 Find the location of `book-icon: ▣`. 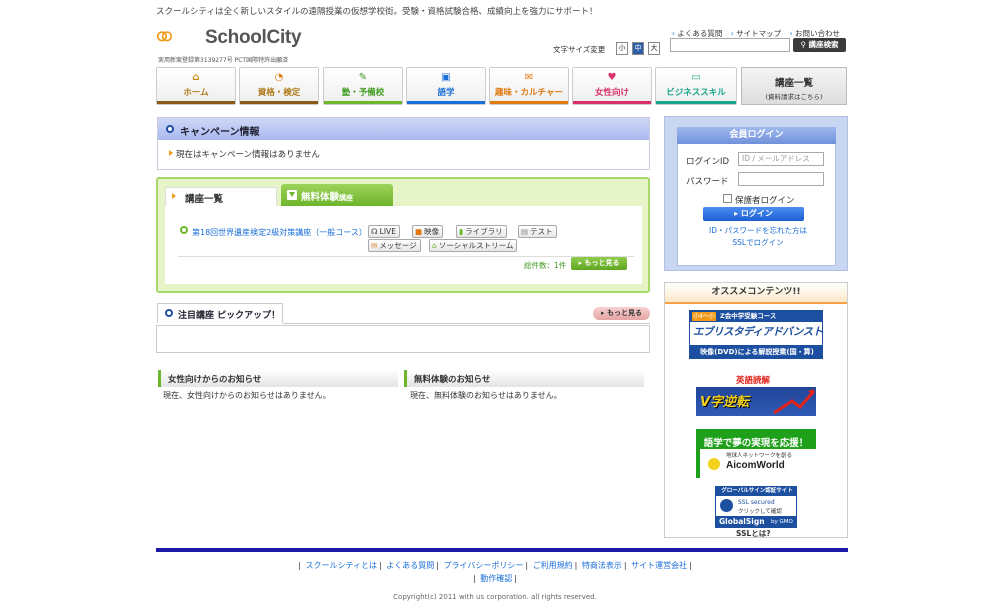

book-icon: ▣ is located at coordinates (446, 77).